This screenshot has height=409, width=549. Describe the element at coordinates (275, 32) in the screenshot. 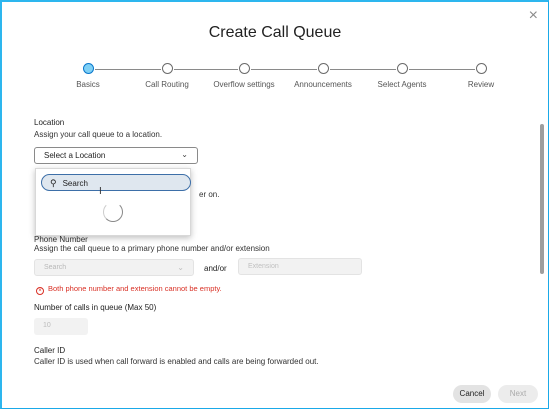

I see `dialog-title: Create Call Queue` at that location.